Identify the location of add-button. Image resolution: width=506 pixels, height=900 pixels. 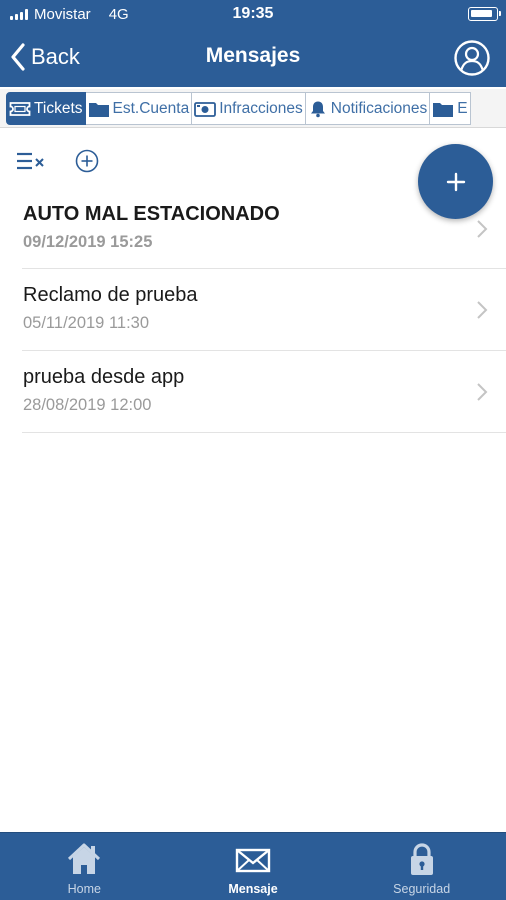
(87, 161).